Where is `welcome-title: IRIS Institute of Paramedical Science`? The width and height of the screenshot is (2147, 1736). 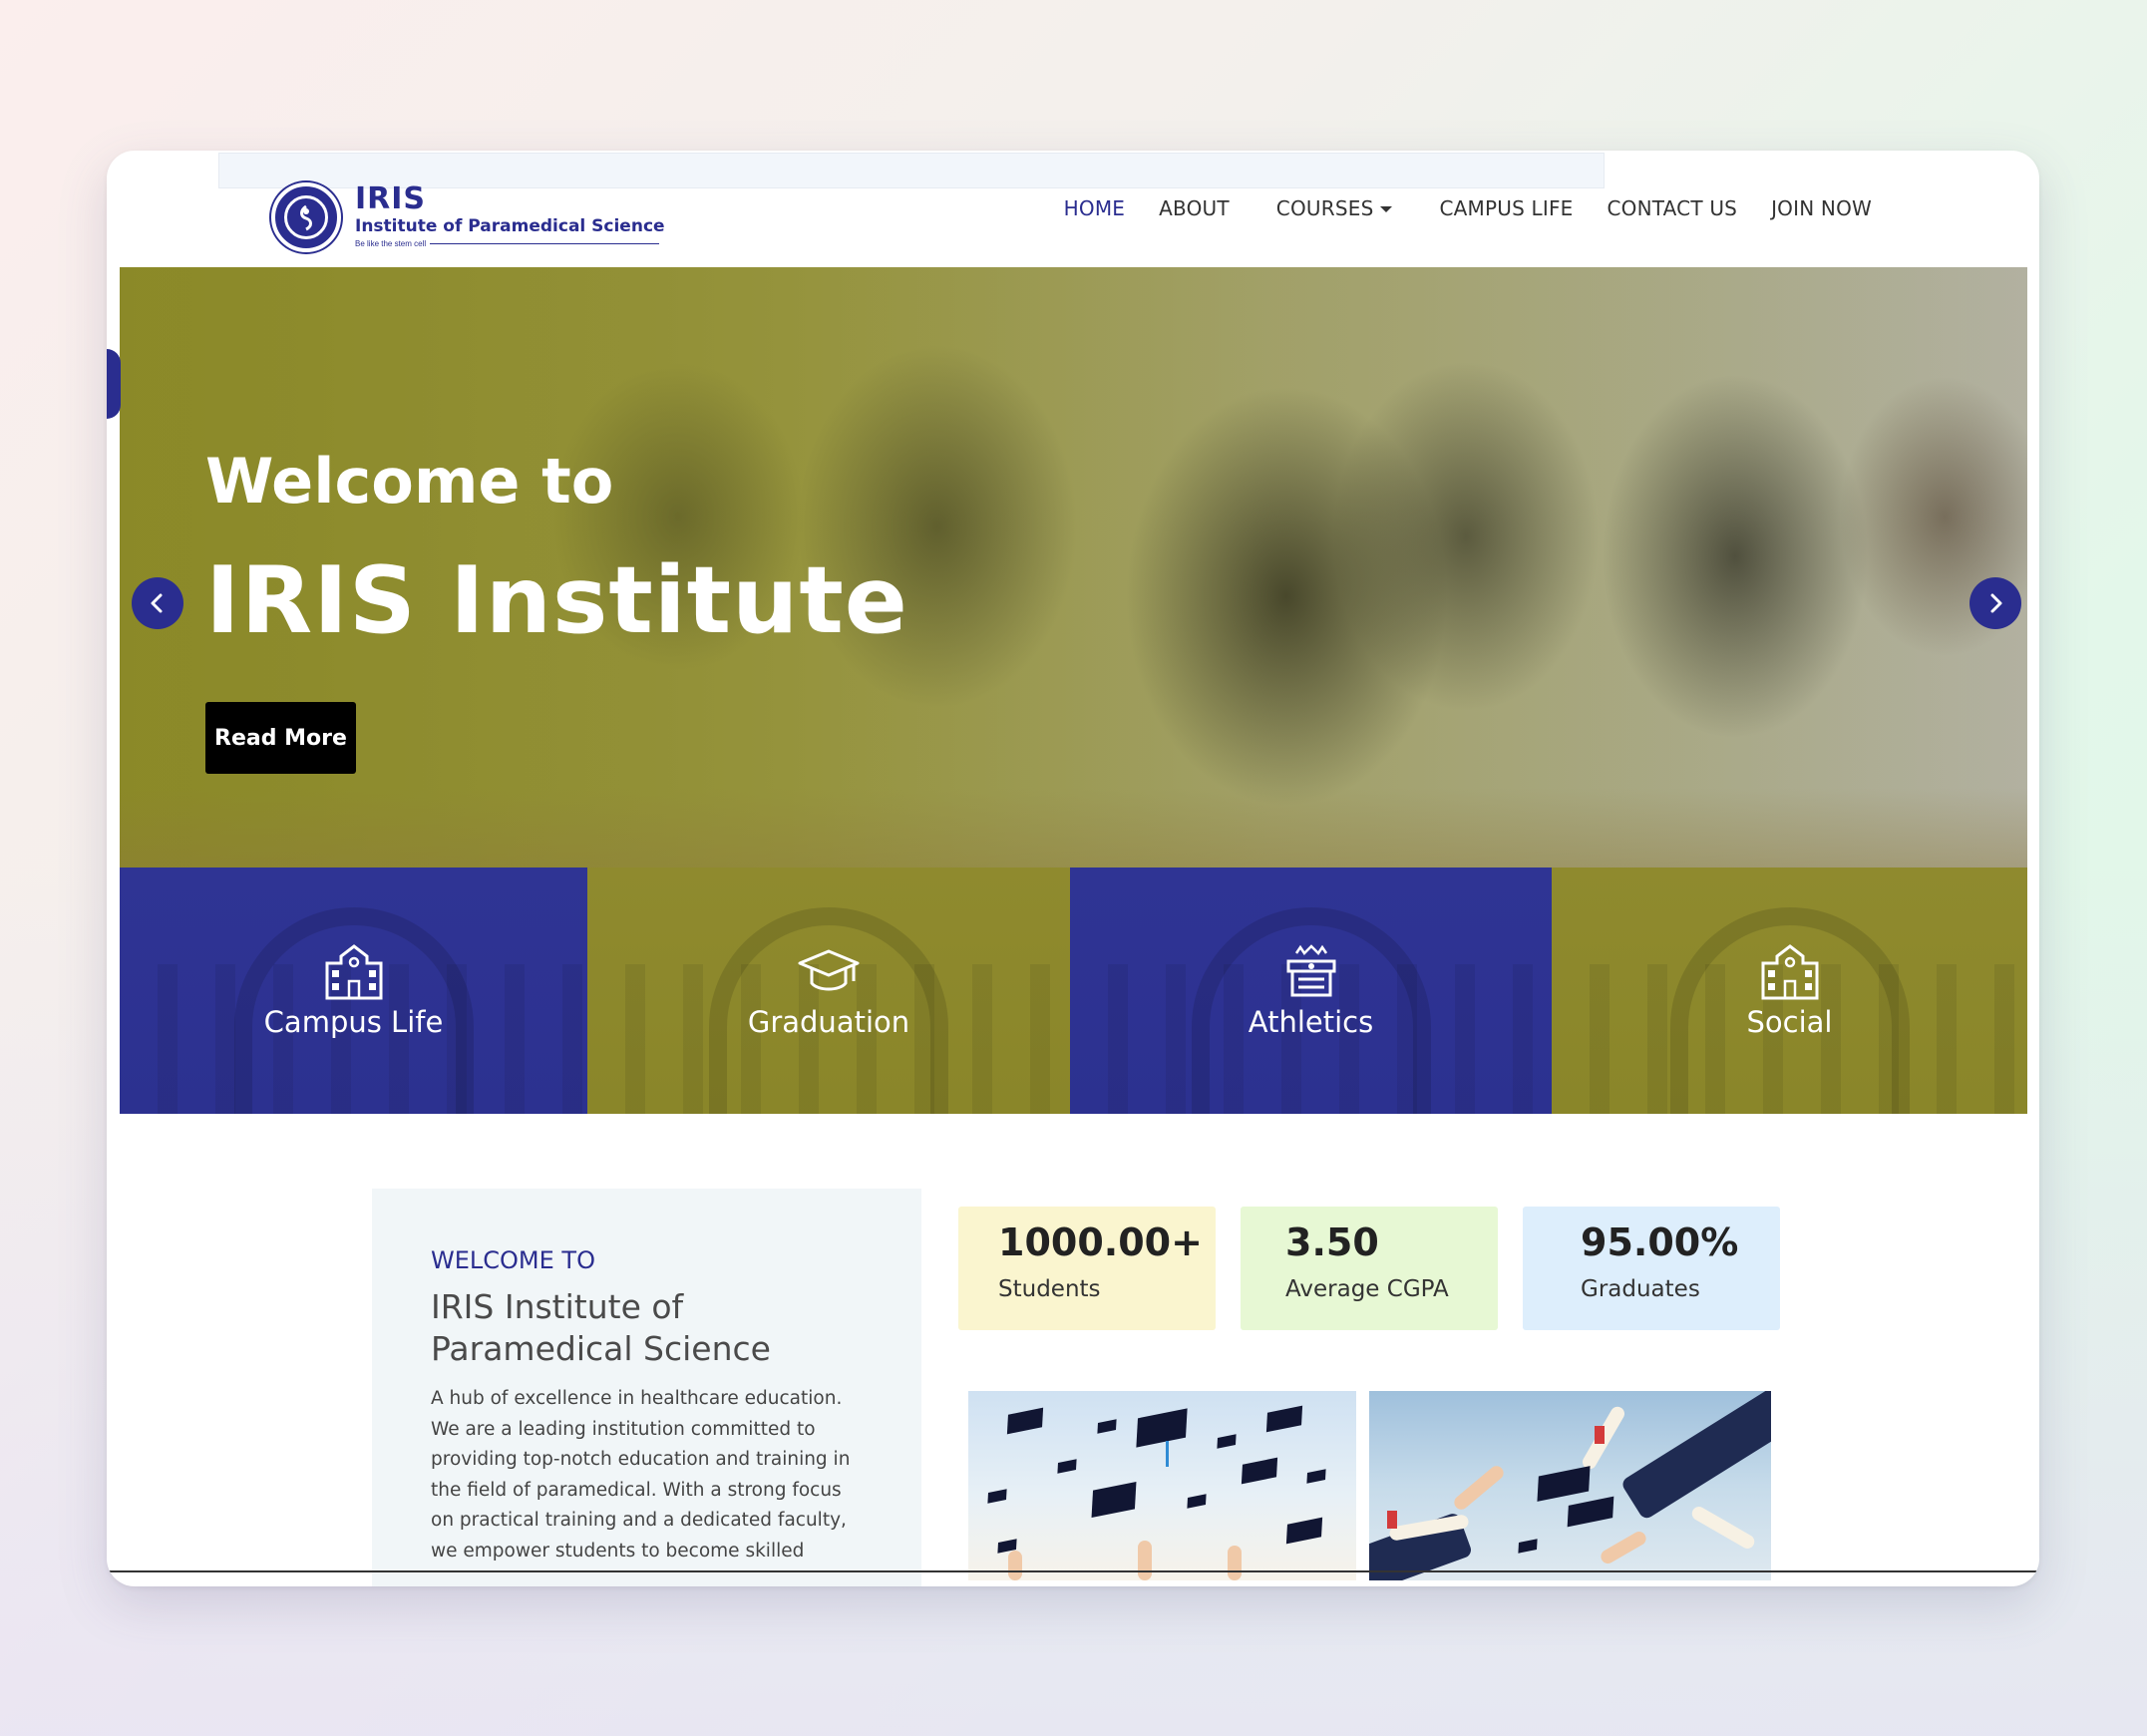 welcome-title: IRIS Institute of Paramedical Science is located at coordinates (601, 1327).